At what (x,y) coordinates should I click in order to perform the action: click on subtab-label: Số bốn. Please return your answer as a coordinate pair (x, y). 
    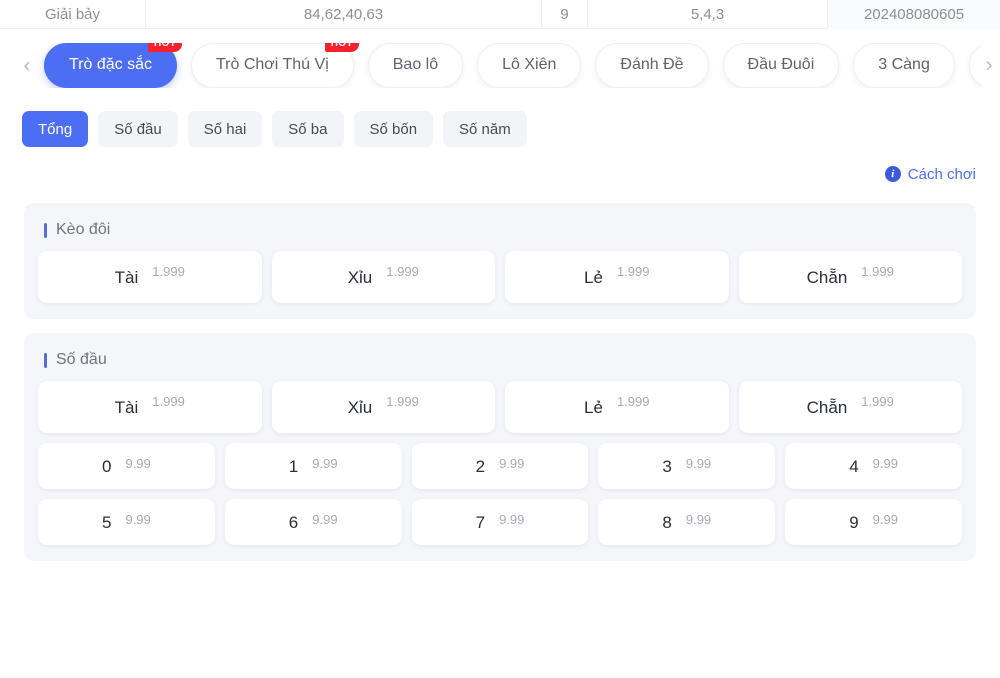
    Looking at the image, I should click on (393, 129).